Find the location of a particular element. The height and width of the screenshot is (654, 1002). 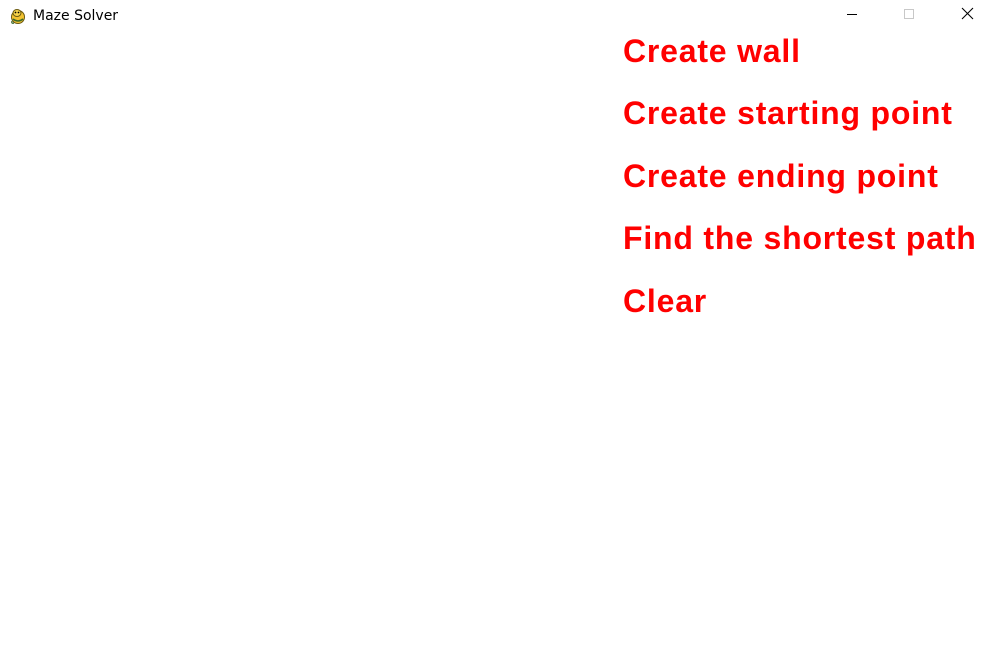

create-wall-option: Create wall is located at coordinates (712, 51).